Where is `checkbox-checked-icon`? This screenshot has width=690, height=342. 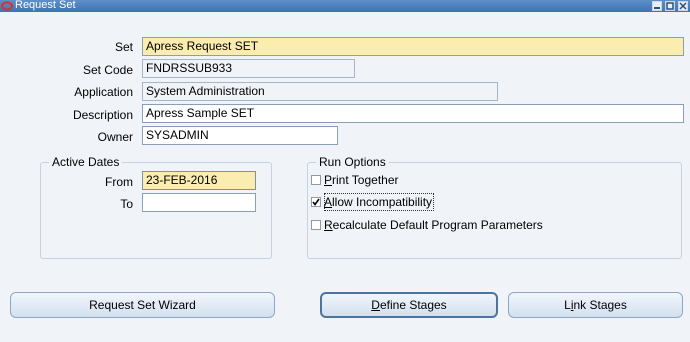
checkbox-checked-icon is located at coordinates (316, 202).